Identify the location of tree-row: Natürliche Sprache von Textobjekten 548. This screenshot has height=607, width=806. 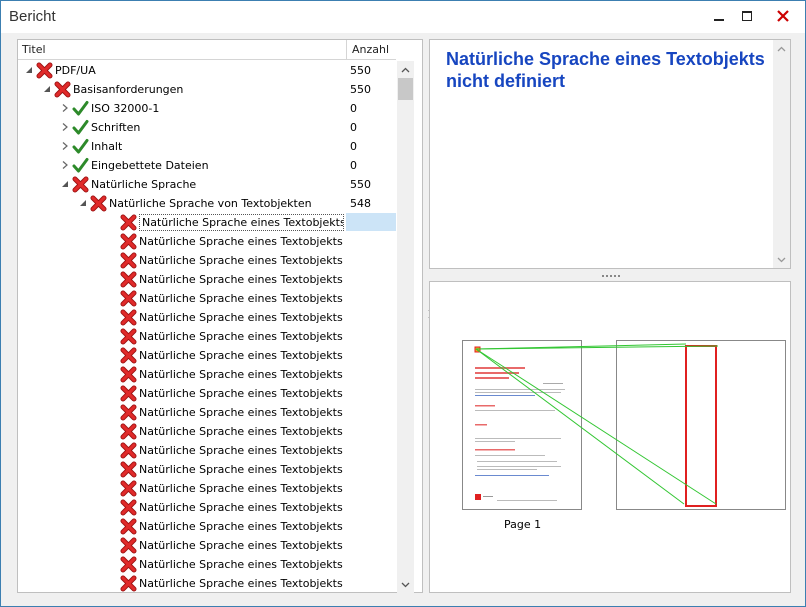
(207, 203).